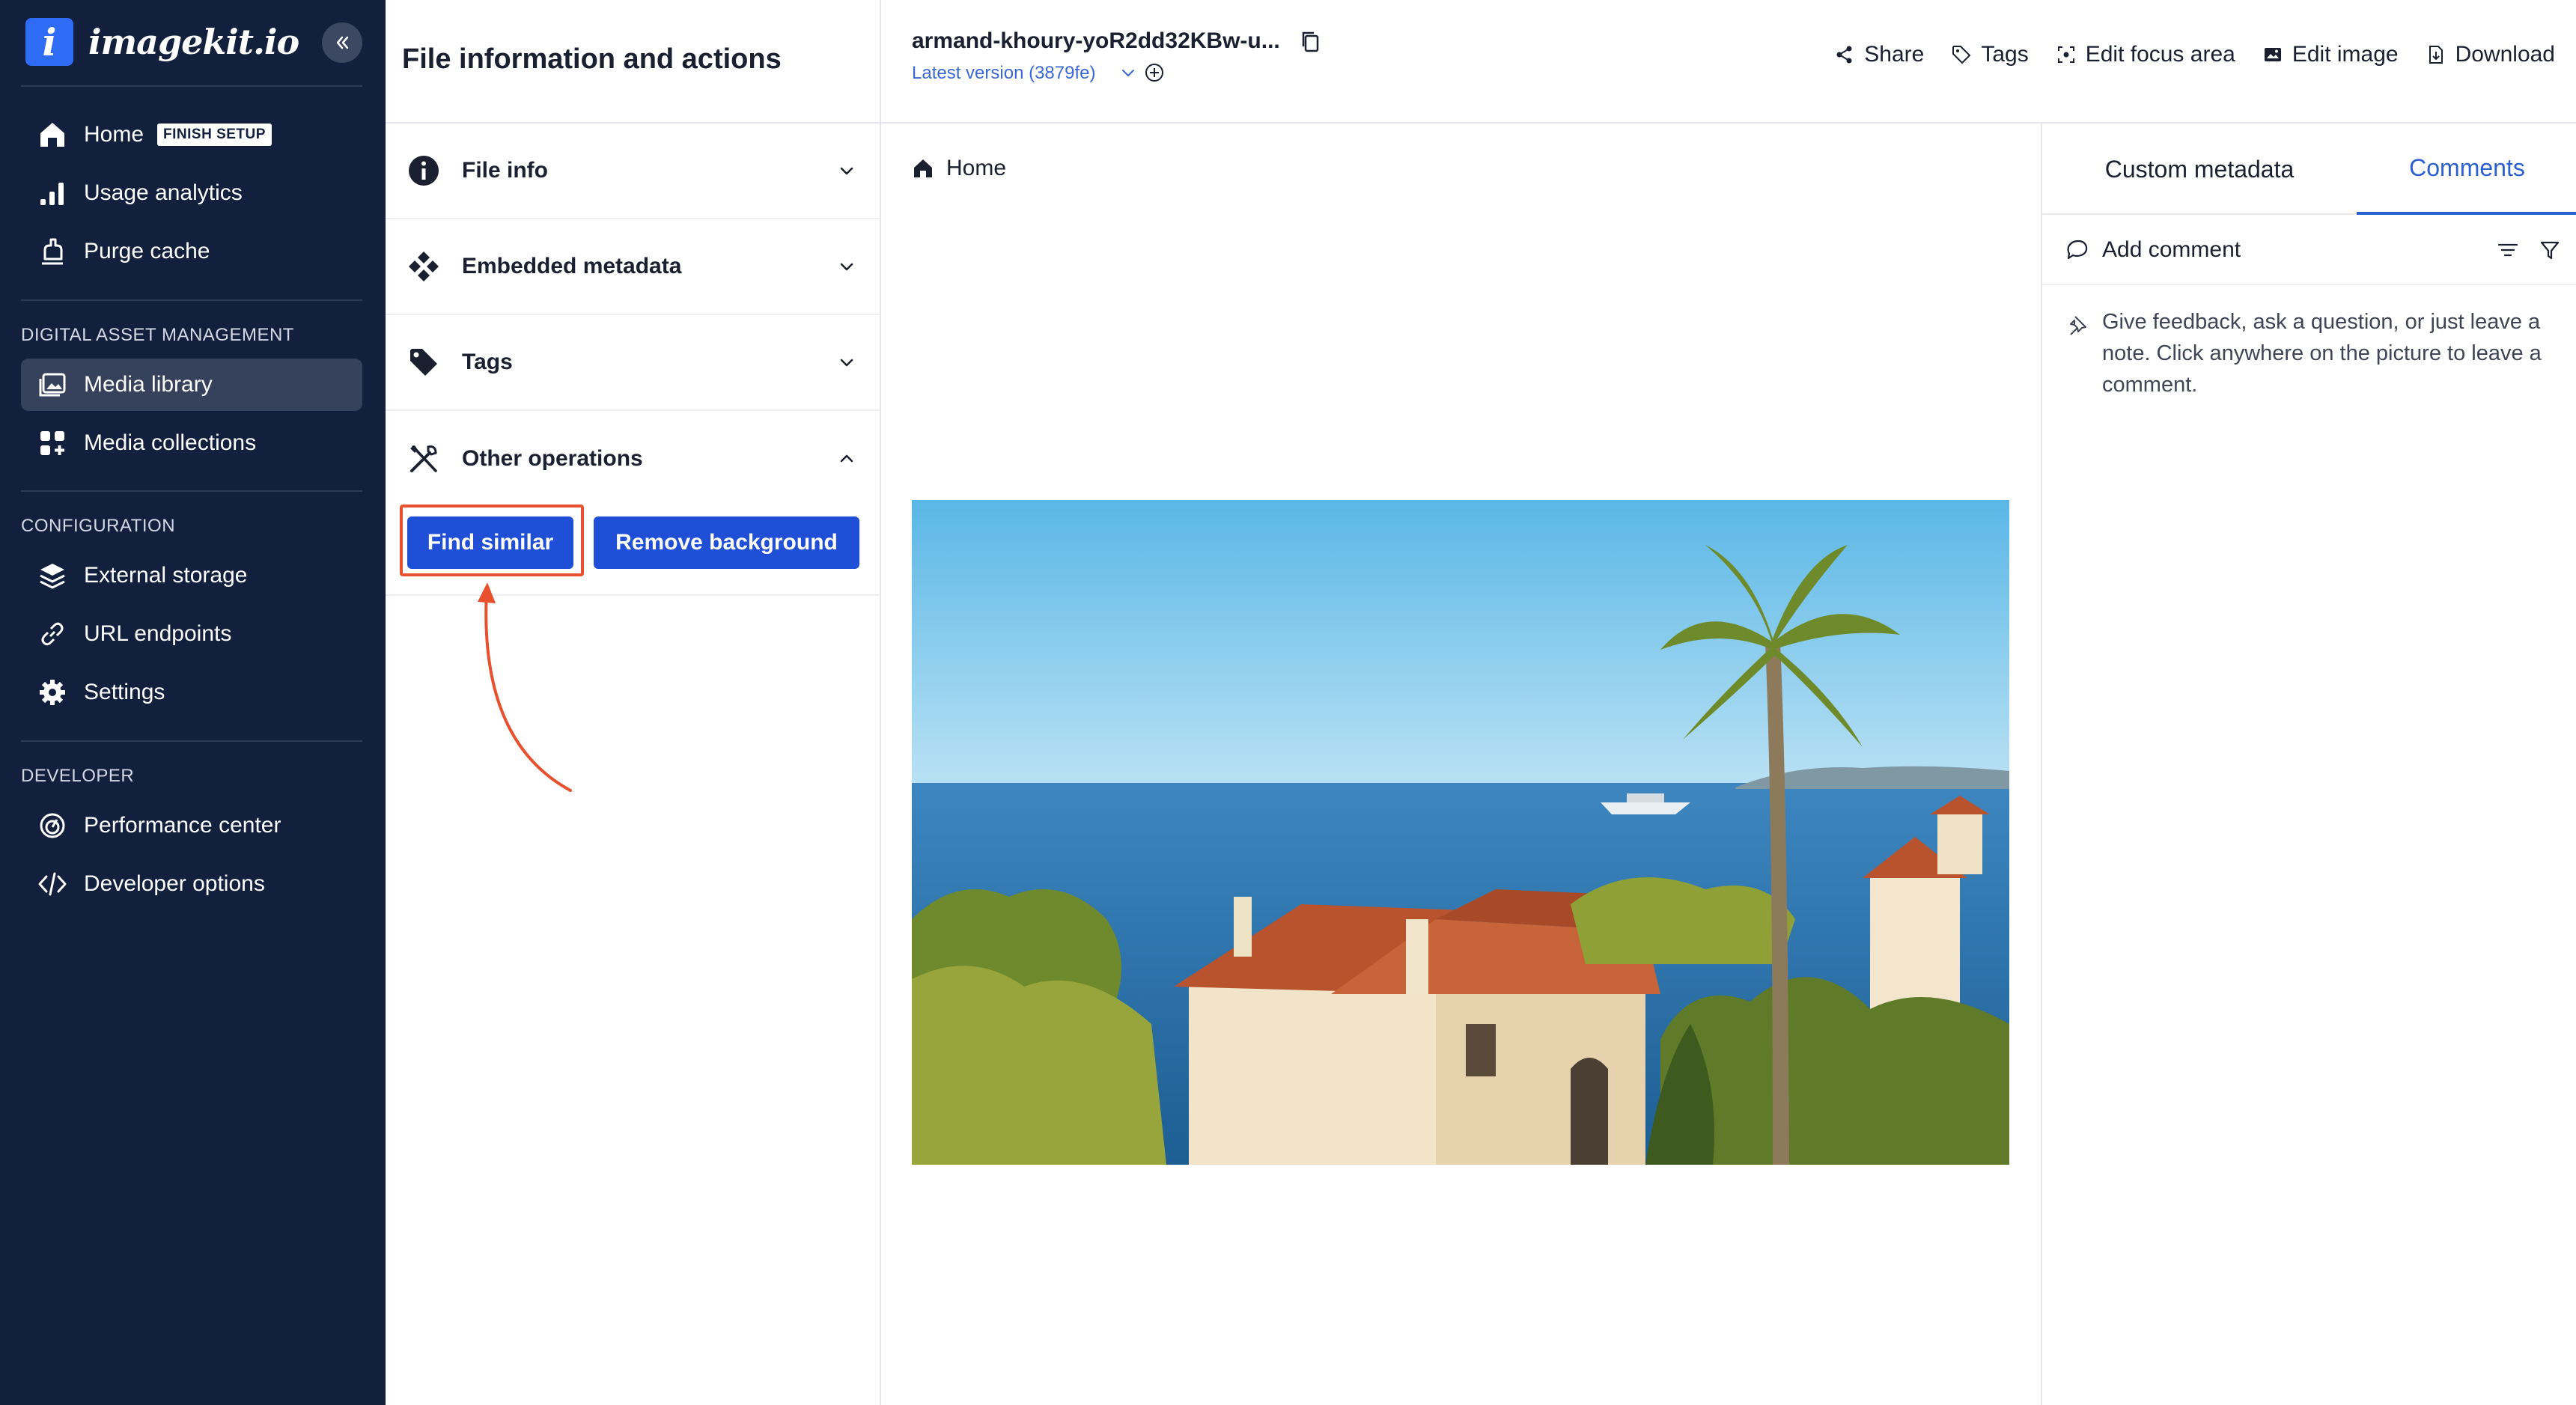 The width and height of the screenshot is (2576, 1405). I want to click on download-button: Download, so click(2490, 54).